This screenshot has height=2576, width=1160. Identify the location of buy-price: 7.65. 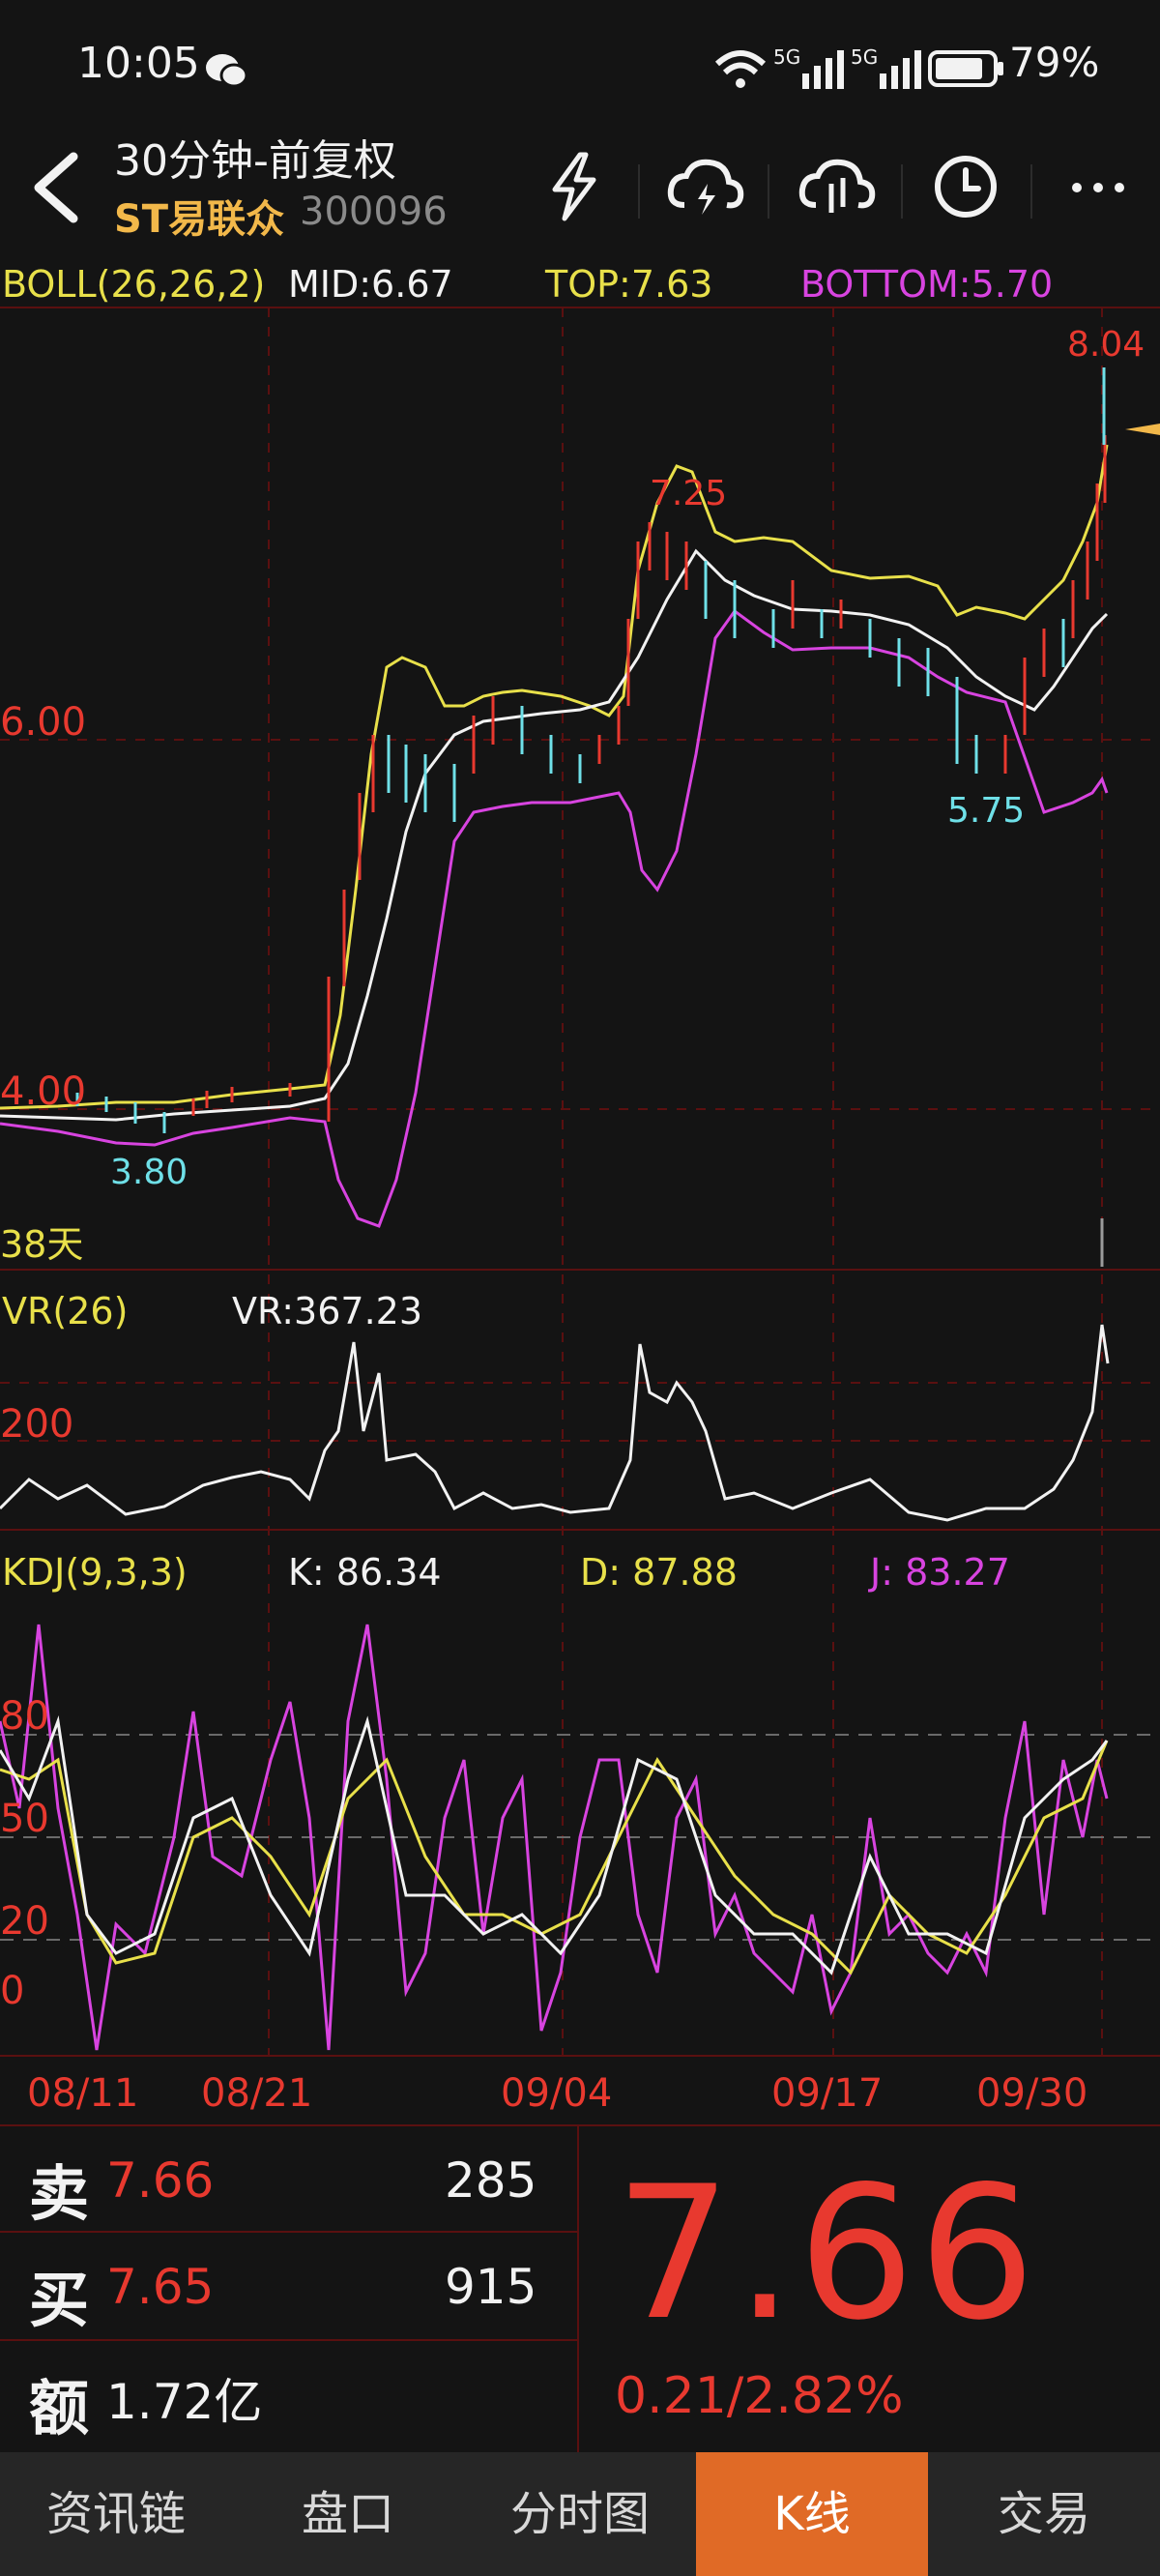
(160, 2287).